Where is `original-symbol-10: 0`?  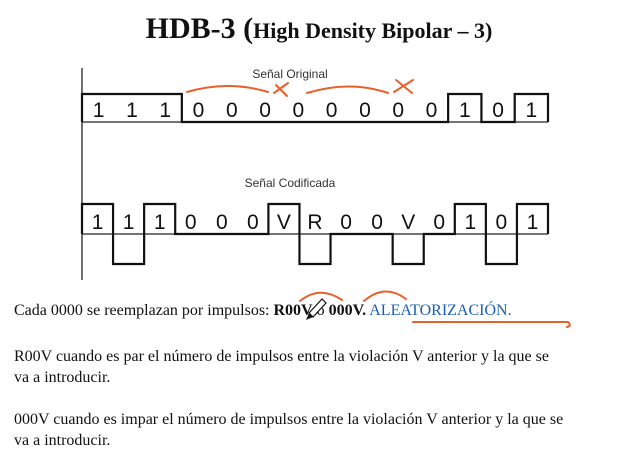
original-symbol-10: 0 is located at coordinates (432, 110).